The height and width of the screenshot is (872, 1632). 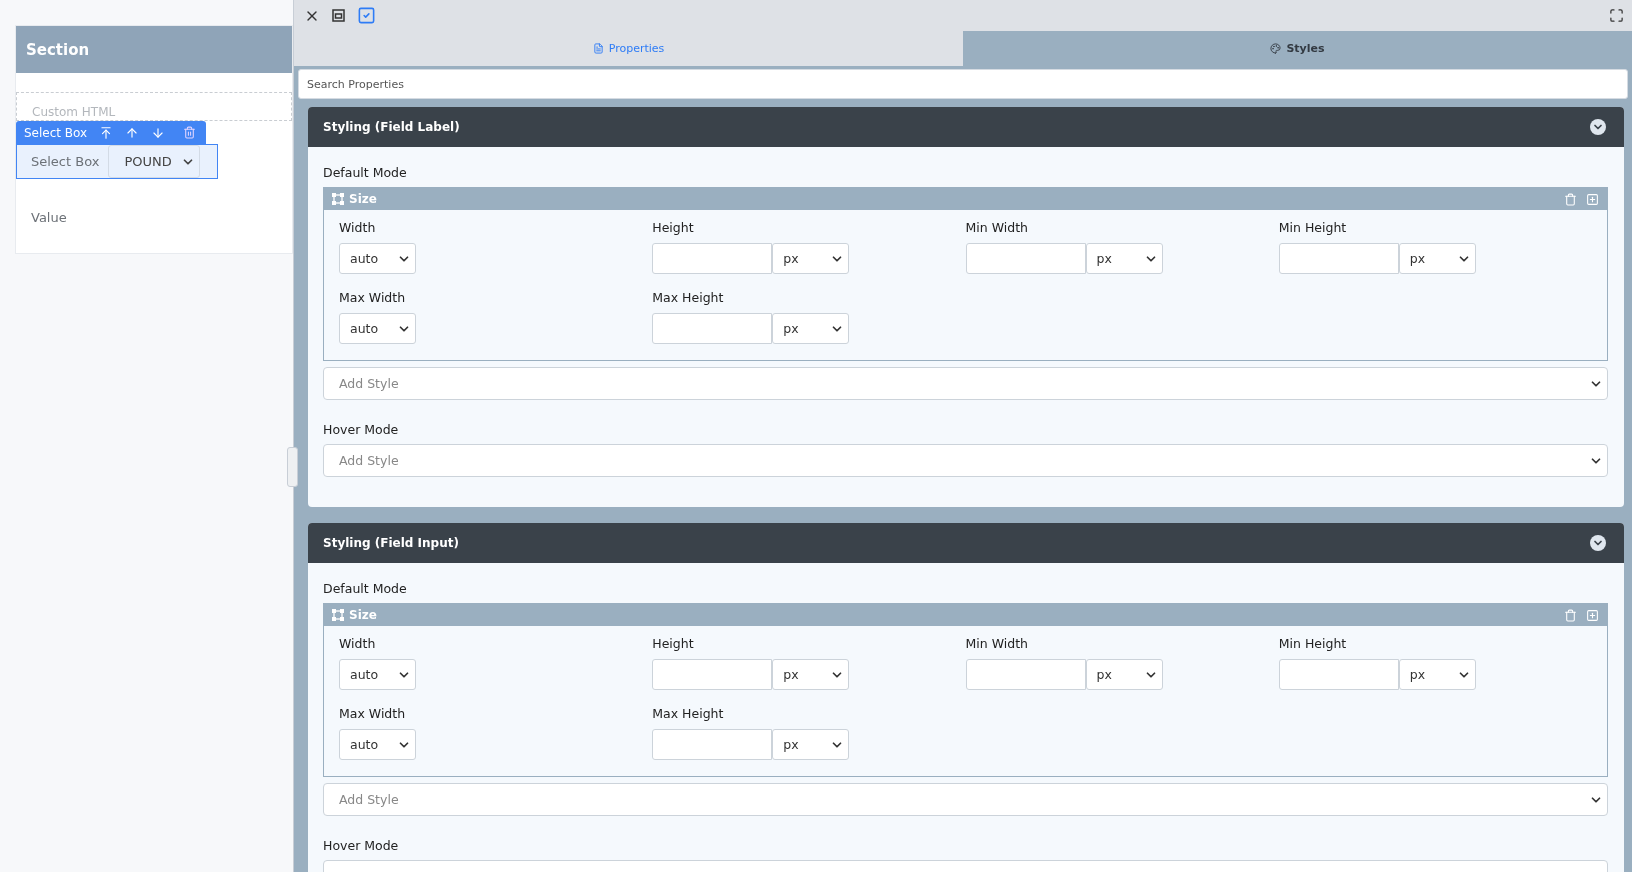 What do you see at coordinates (966, 127) in the screenshot?
I see `section-header: Styling (Field Label)` at bounding box center [966, 127].